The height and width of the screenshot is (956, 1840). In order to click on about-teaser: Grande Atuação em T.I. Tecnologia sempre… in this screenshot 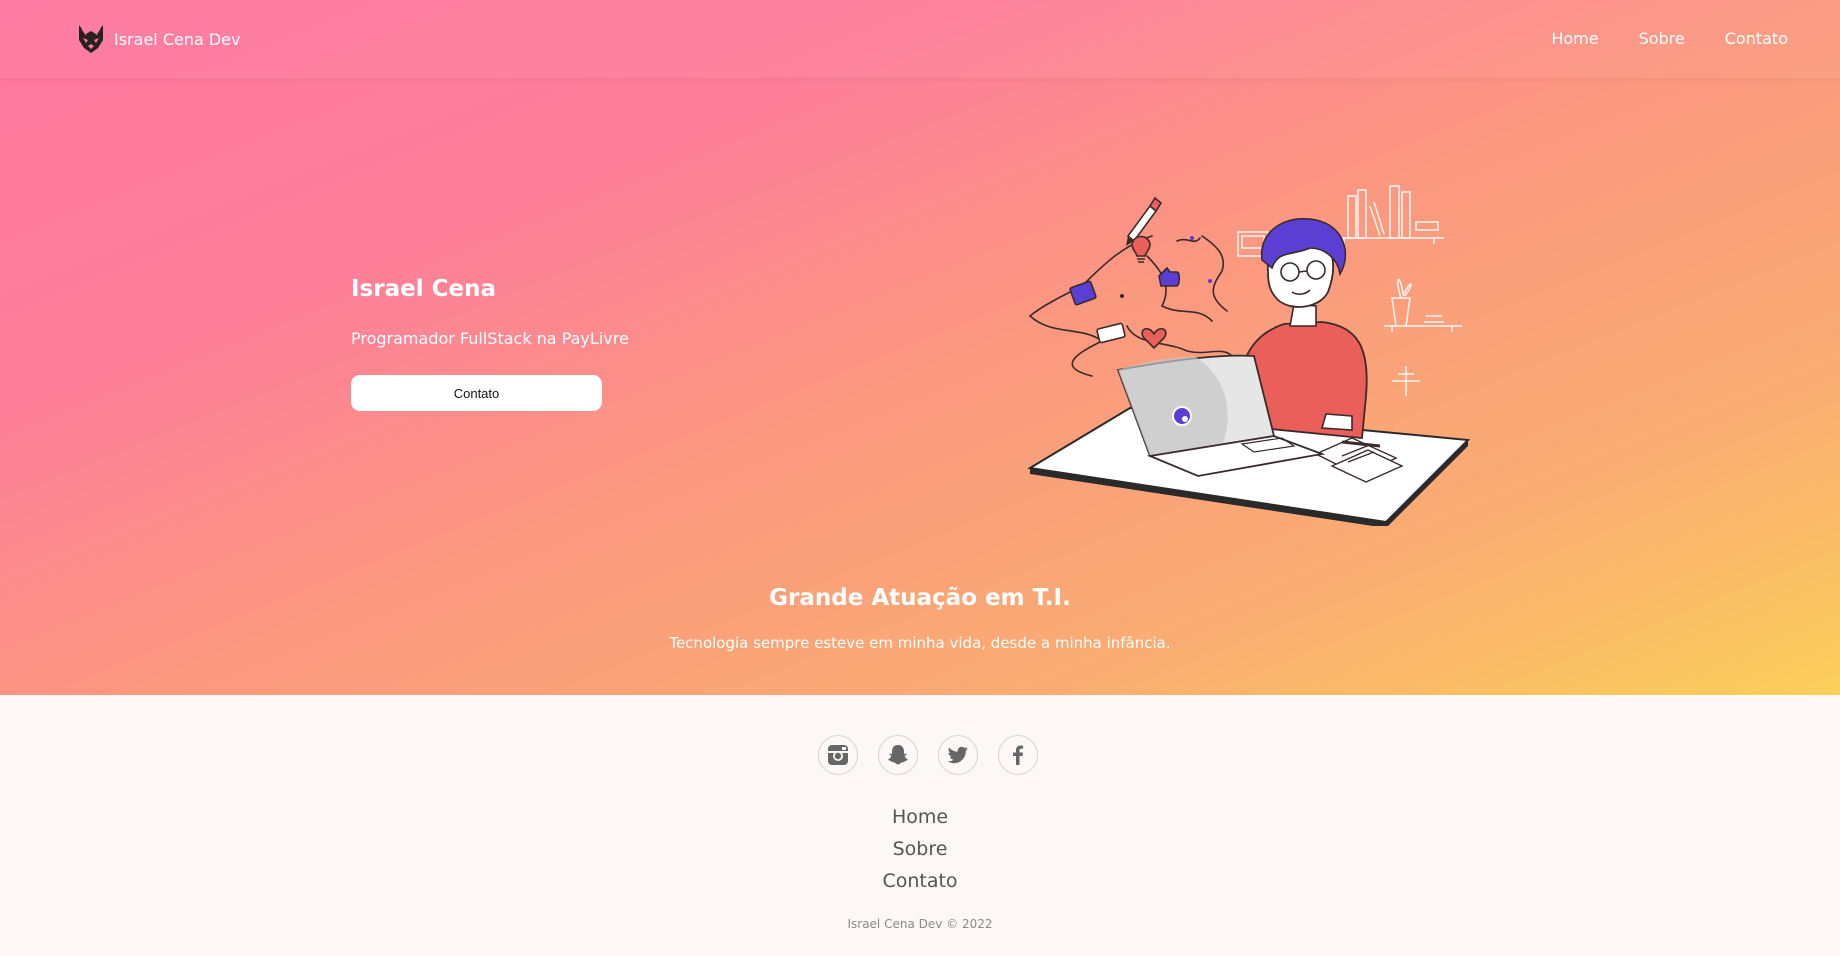, I will do `click(920, 616)`.